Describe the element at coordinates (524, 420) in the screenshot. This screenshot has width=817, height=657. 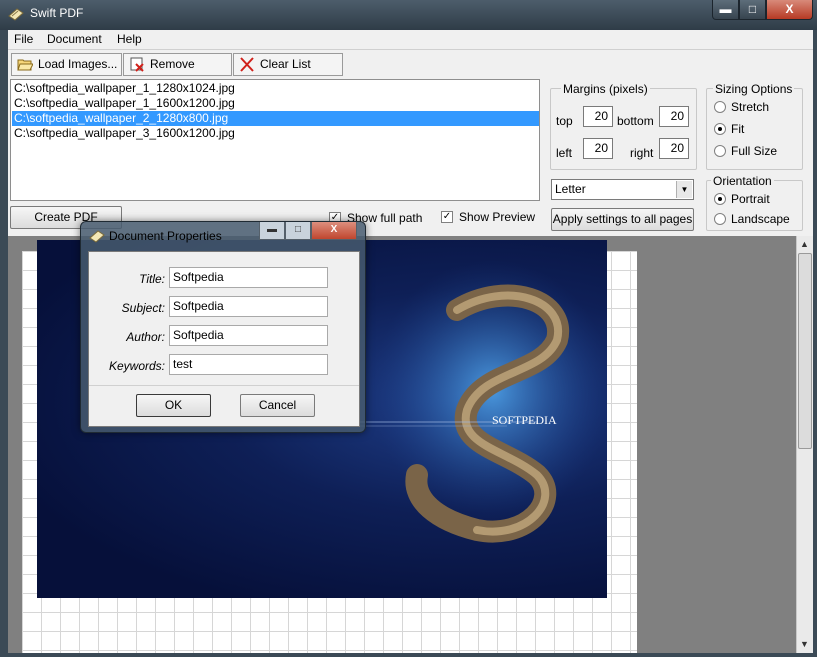
I see `preview-watermark-text: SOFTPEDIA` at that location.